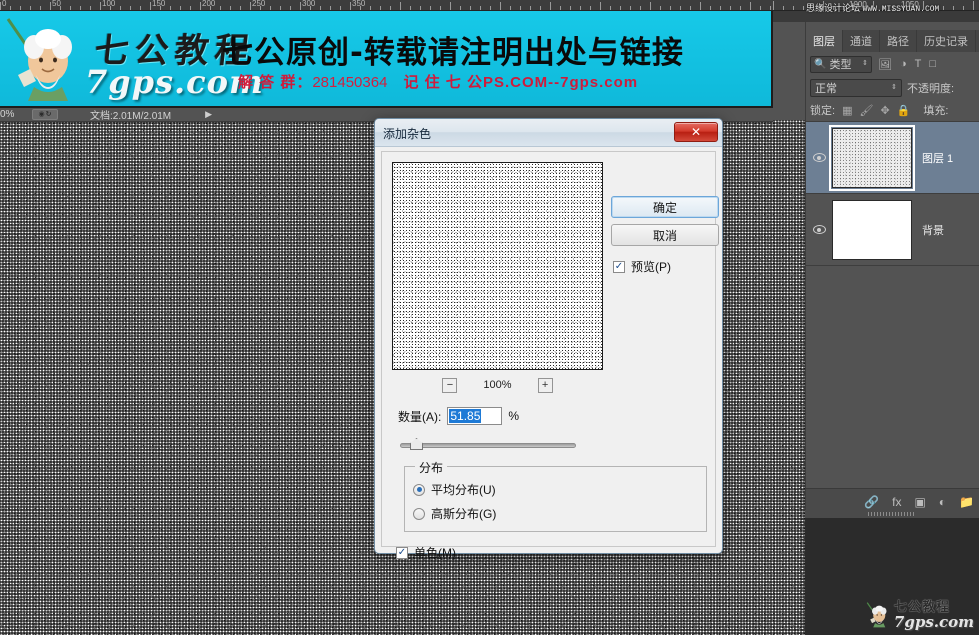 Image resolution: width=979 pixels, height=635 pixels. What do you see at coordinates (4, 4) in the screenshot?
I see `ruler-label: 0` at bounding box center [4, 4].